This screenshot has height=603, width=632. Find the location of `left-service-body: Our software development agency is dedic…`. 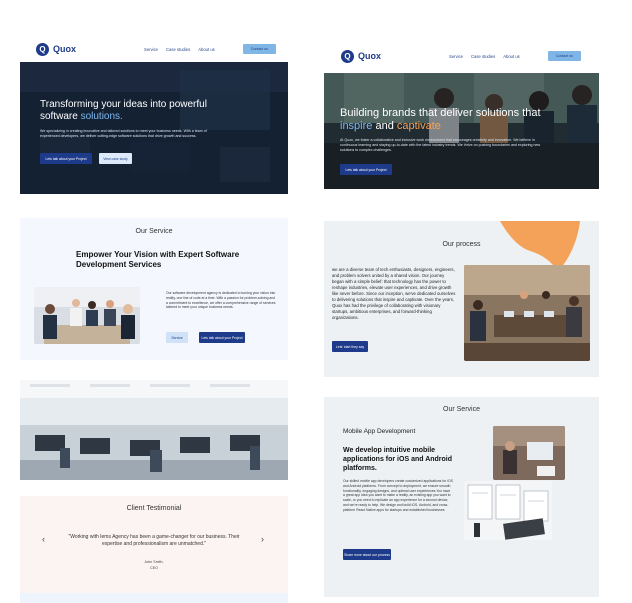

left-service-body: Our software development agency is dedic… is located at coordinates (221, 300).